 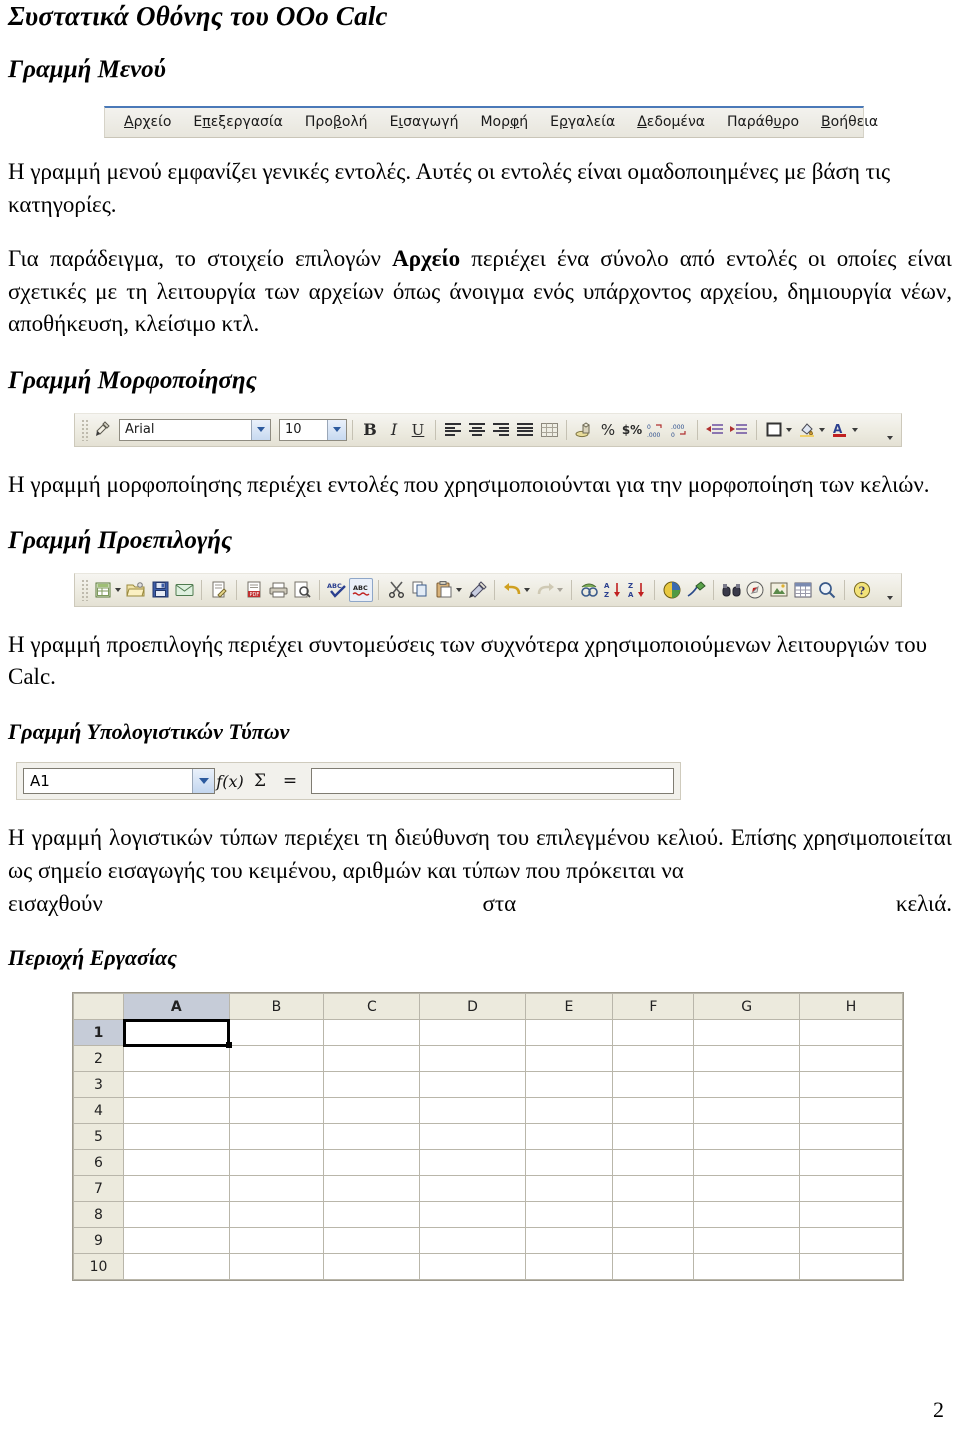 What do you see at coordinates (472, 1033) in the screenshot?
I see `cell-d1` at bounding box center [472, 1033].